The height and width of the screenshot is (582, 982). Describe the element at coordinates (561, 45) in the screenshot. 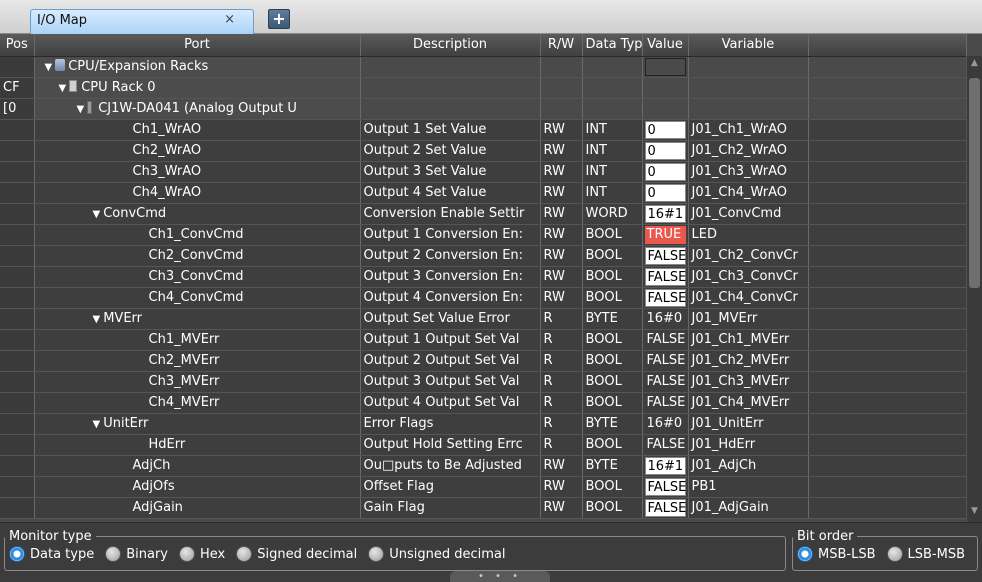

I see `column-header-rw: R/W` at that location.